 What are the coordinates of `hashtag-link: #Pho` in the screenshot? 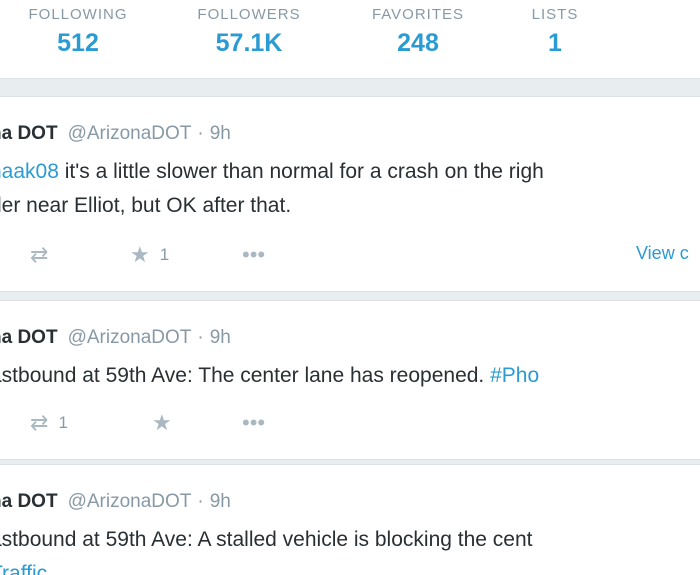 It's located at (514, 375).